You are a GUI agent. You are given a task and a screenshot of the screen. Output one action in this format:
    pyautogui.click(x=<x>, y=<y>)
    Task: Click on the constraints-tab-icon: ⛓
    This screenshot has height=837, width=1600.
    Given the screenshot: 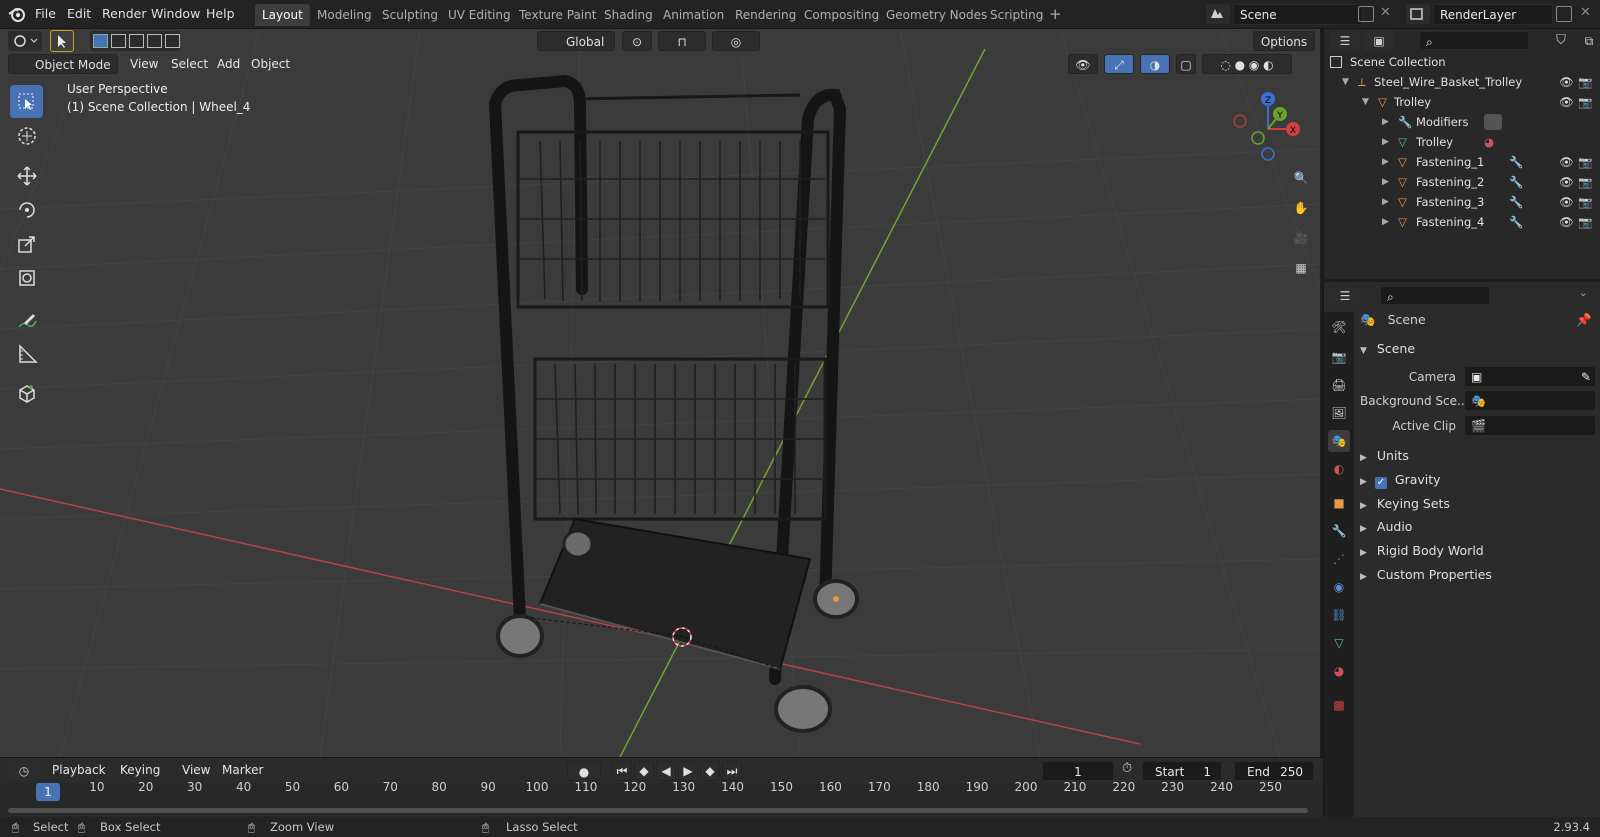 What is the action you would take?
    pyautogui.click(x=1339, y=615)
    